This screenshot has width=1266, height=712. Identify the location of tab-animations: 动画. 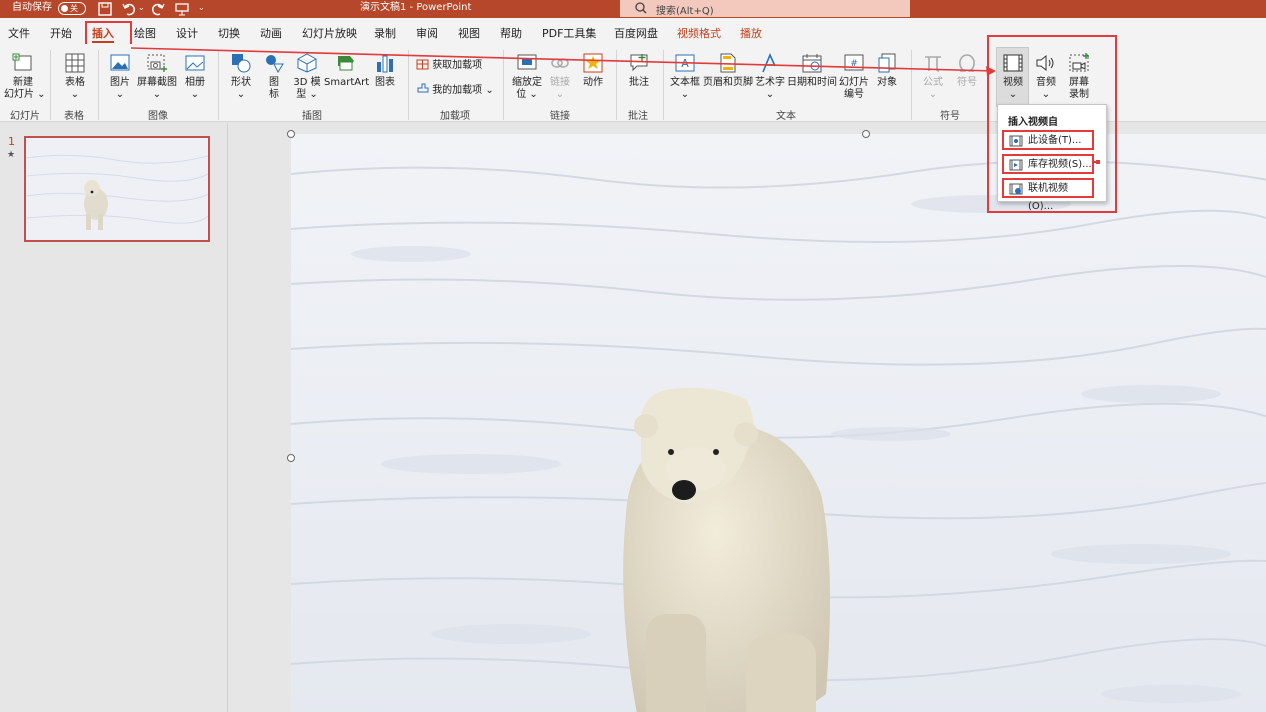
(271, 33).